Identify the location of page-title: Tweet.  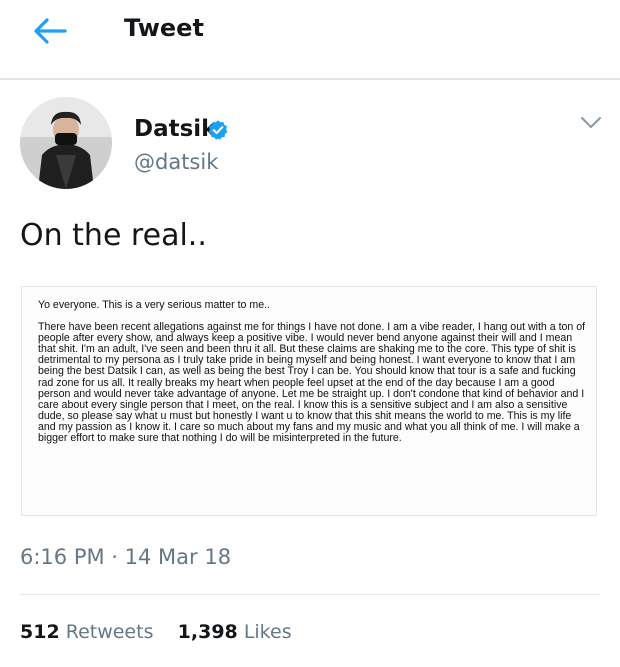
(164, 28).